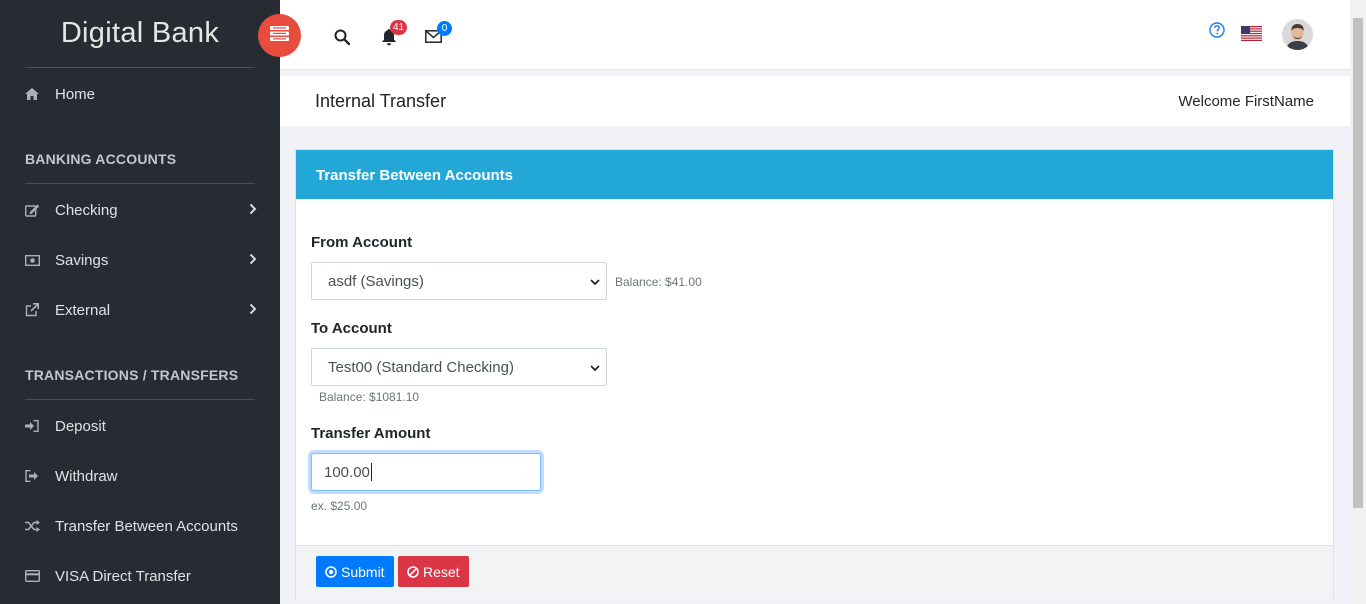  What do you see at coordinates (1251, 36) in the screenshot?
I see `us-flag-icon` at bounding box center [1251, 36].